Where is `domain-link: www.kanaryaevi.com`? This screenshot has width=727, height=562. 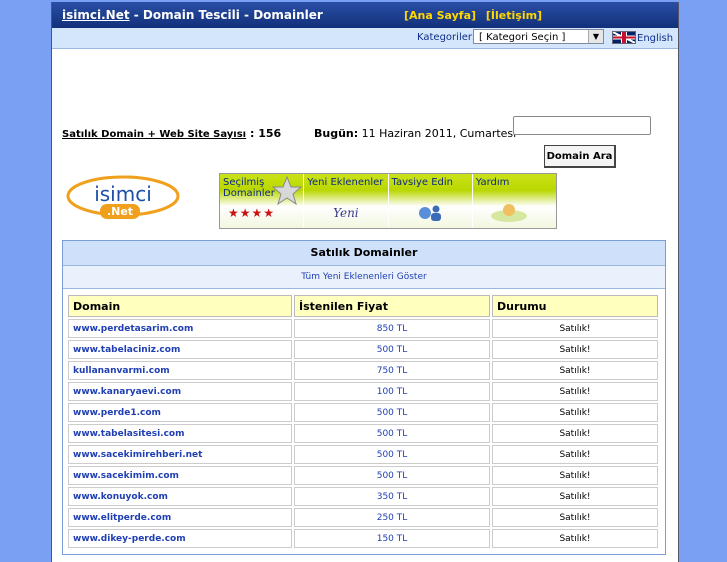 domain-link: www.kanaryaevi.com is located at coordinates (180, 391).